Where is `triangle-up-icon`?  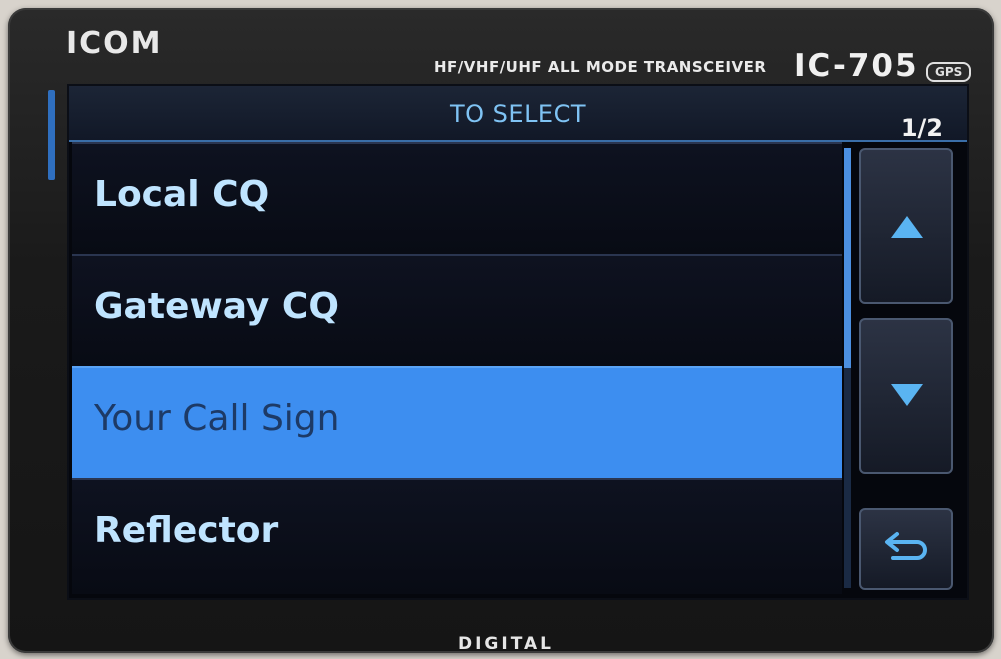 triangle-up-icon is located at coordinates (907, 227).